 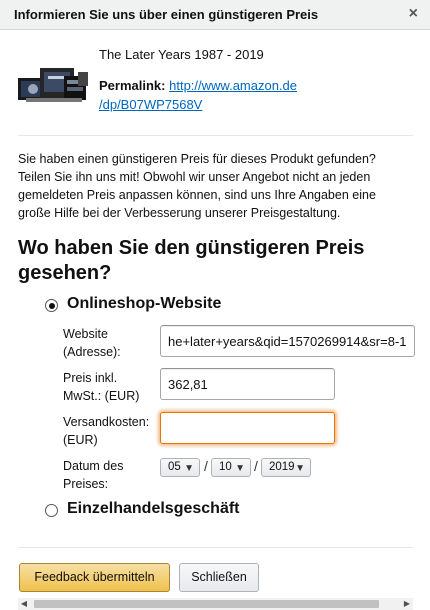 What do you see at coordinates (219, 577) in the screenshot?
I see `close-button: Schließen` at bounding box center [219, 577].